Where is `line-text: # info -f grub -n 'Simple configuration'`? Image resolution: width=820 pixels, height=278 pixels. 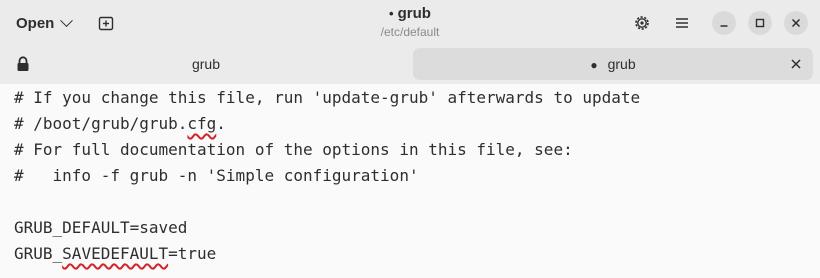
line-text: # info -f grub -n 'Simple configuration' is located at coordinates (216, 175).